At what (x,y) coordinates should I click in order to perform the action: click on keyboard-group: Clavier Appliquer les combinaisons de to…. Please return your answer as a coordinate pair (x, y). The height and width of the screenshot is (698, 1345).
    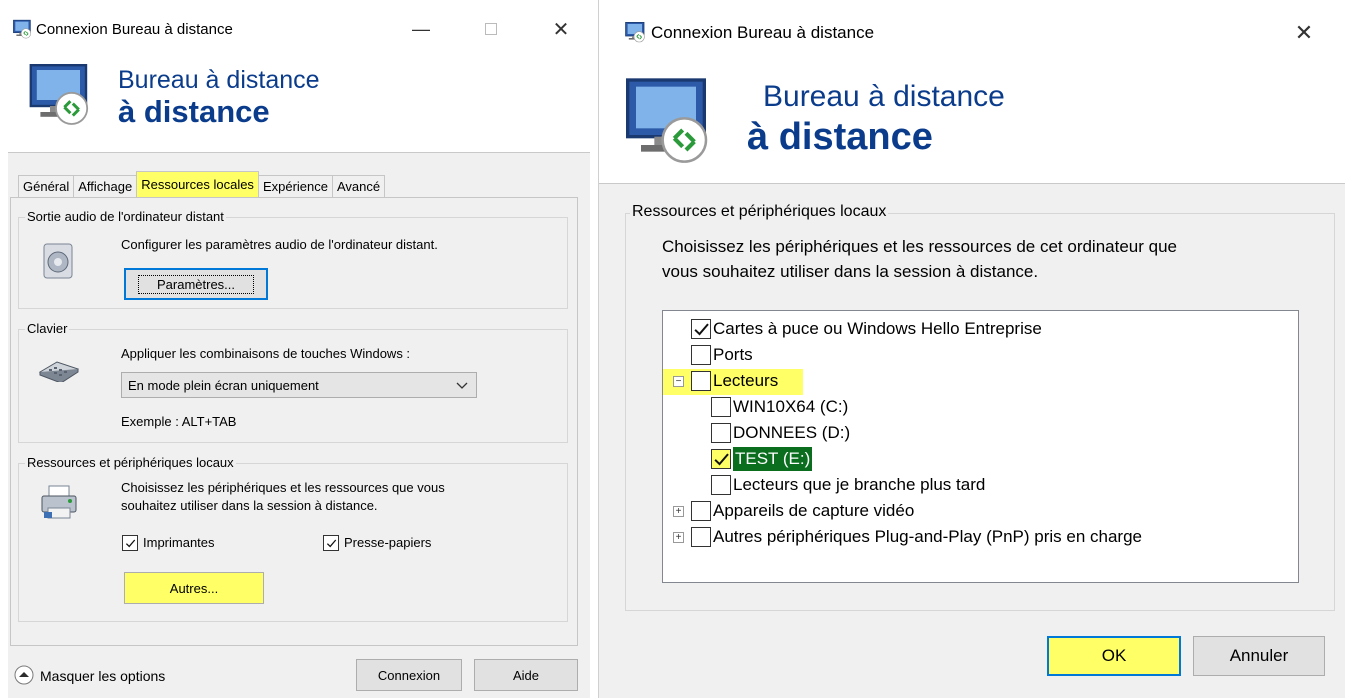
    Looking at the image, I should click on (293, 382).